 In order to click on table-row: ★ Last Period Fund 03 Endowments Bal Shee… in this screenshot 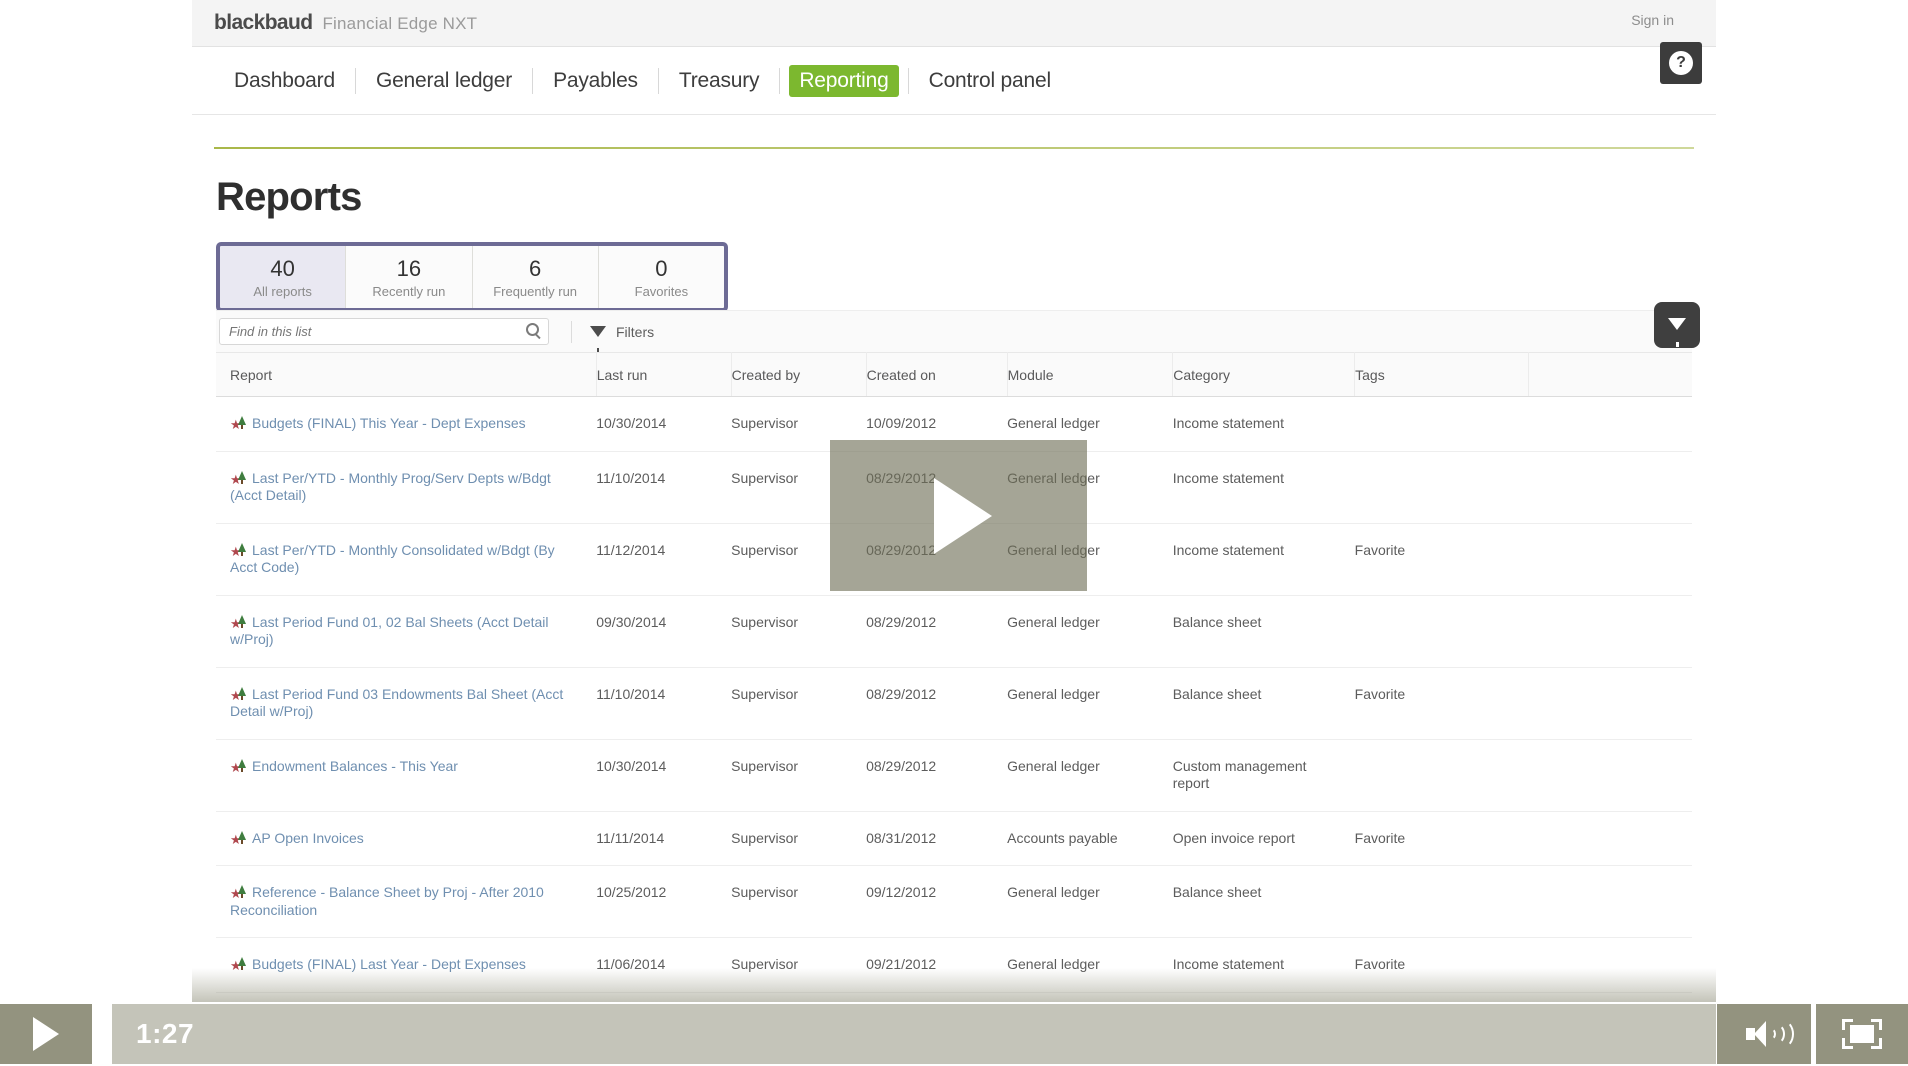, I will do `click(954, 703)`.